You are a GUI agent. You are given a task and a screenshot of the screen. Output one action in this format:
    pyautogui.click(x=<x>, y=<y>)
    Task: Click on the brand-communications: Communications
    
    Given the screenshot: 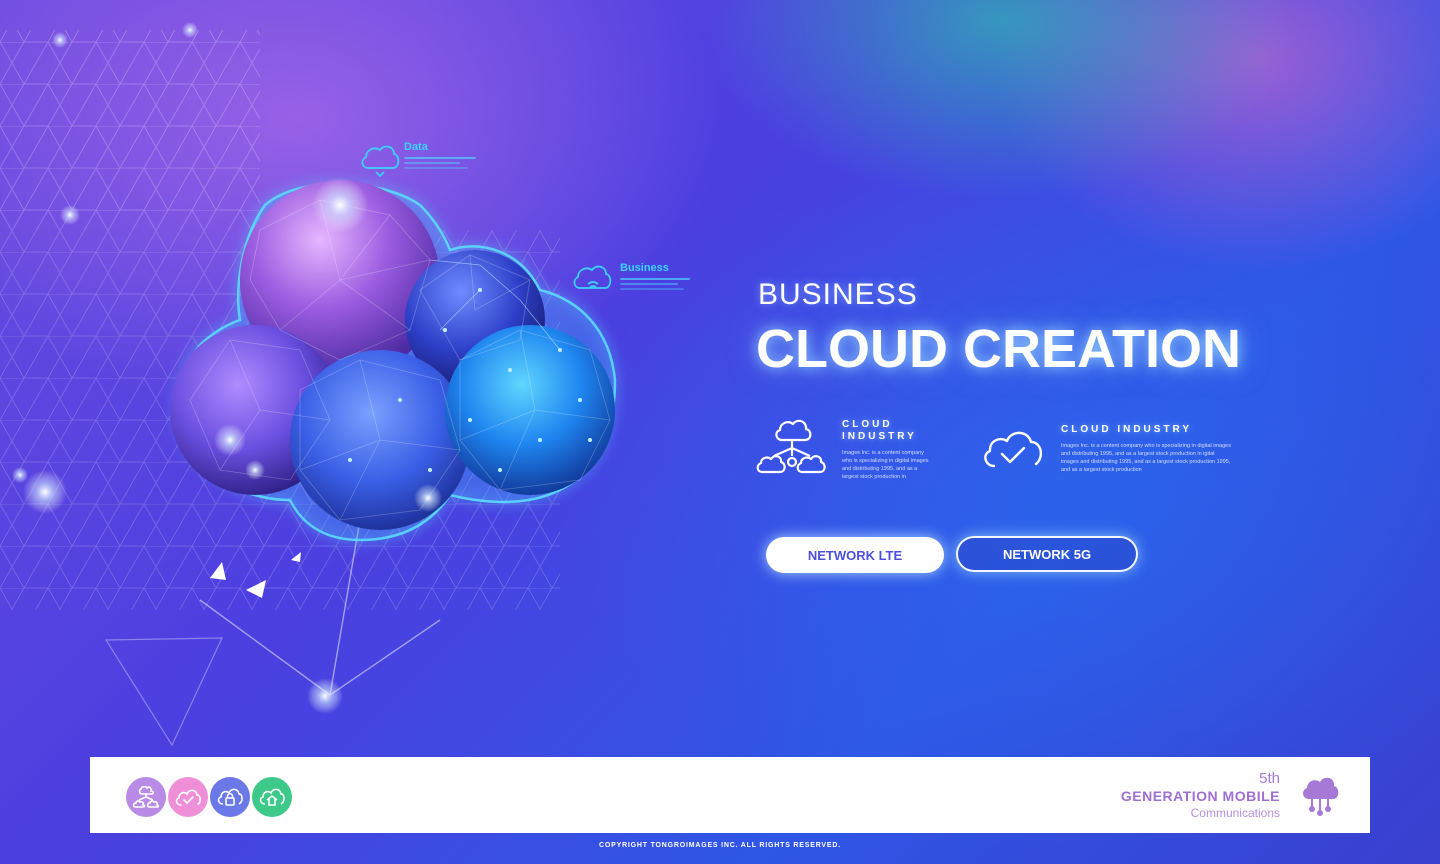 What is the action you would take?
    pyautogui.click(x=1235, y=813)
    